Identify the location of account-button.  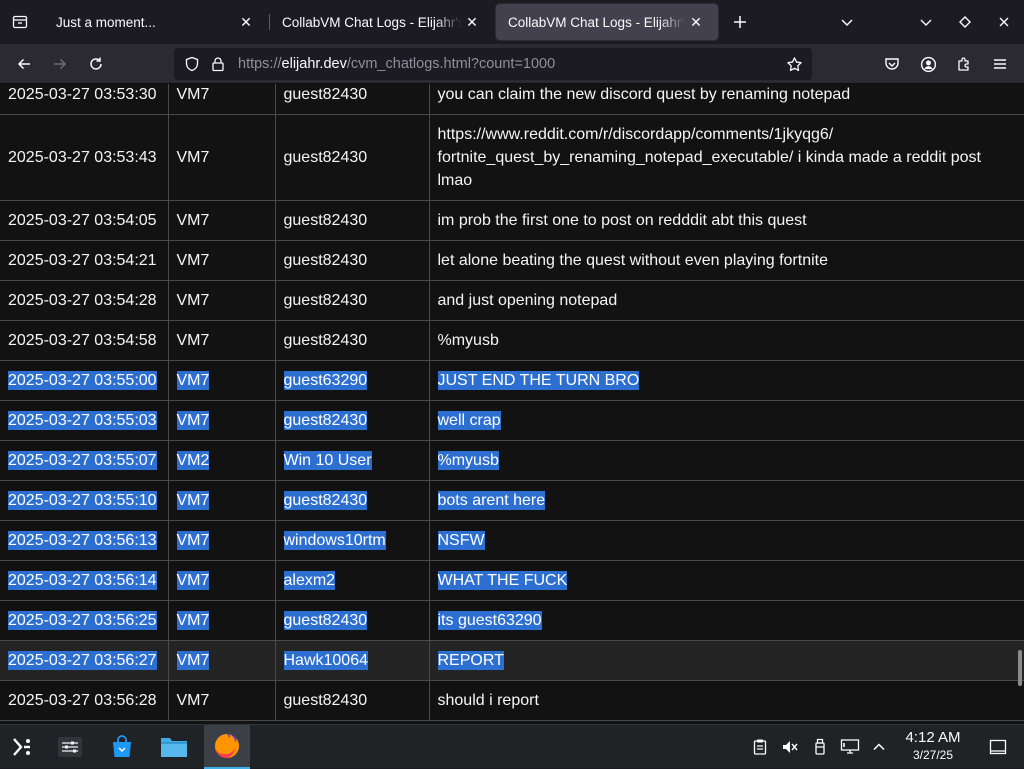
(928, 64).